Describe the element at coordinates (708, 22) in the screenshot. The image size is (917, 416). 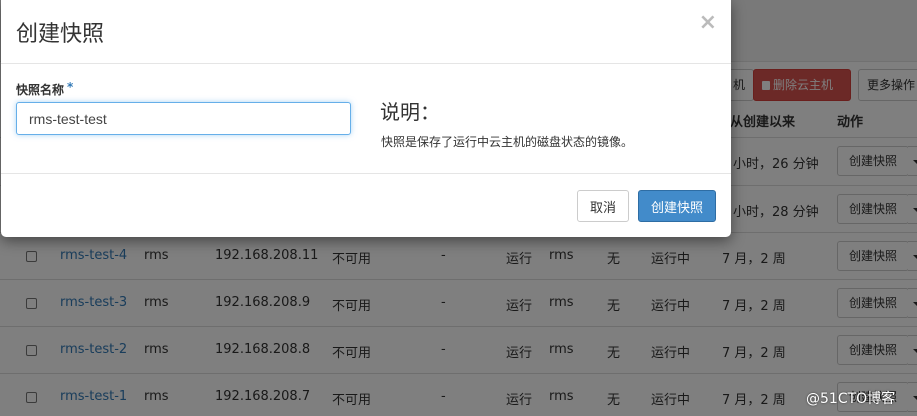
I see `close-icon: ×` at that location.